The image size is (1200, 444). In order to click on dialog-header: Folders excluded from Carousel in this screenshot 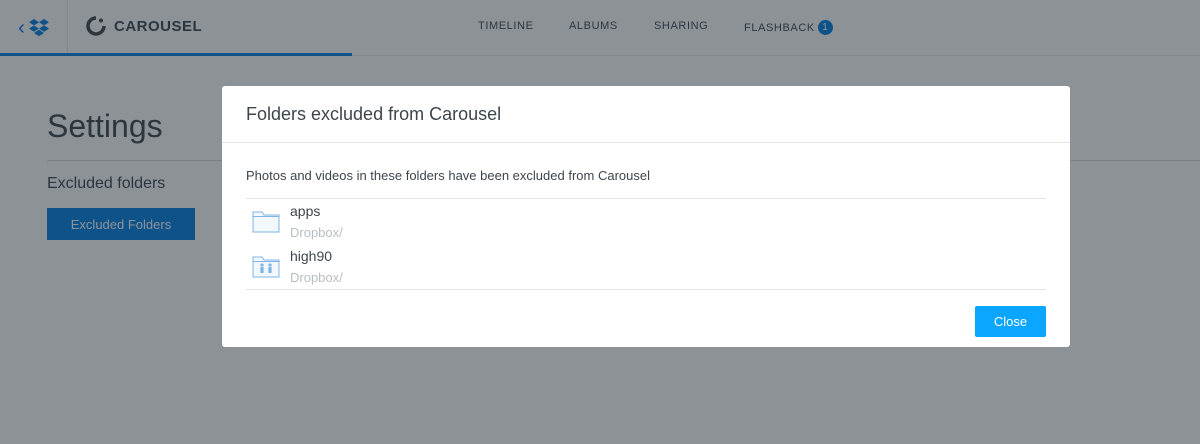, I will do `click(646, 114)`.